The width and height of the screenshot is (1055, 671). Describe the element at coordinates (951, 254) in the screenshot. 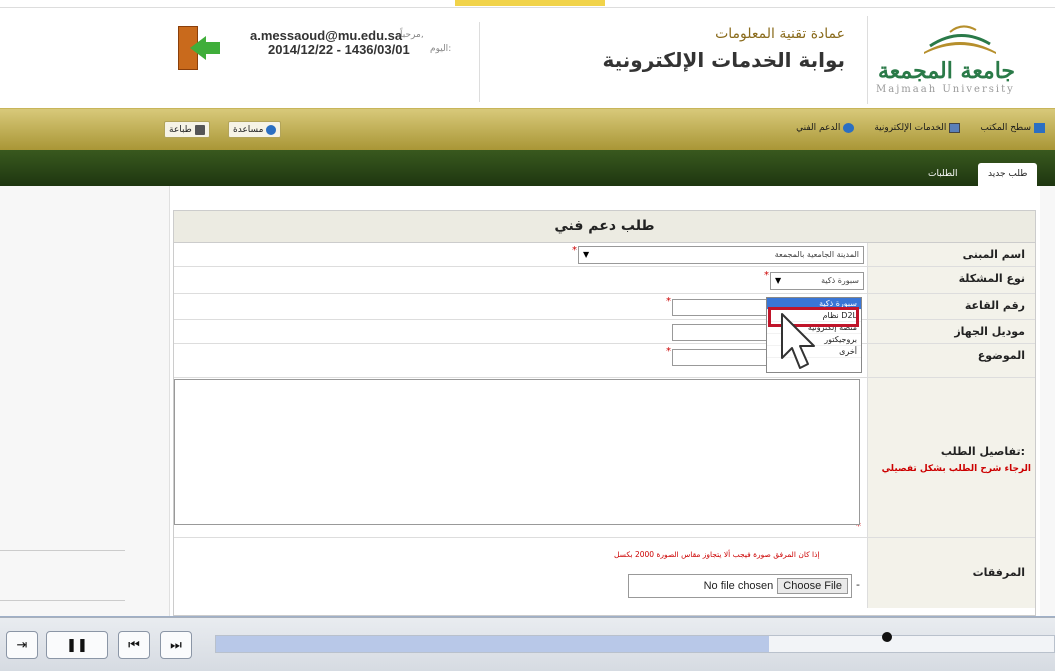

I see `building-label: اسم المبنى` at that location.